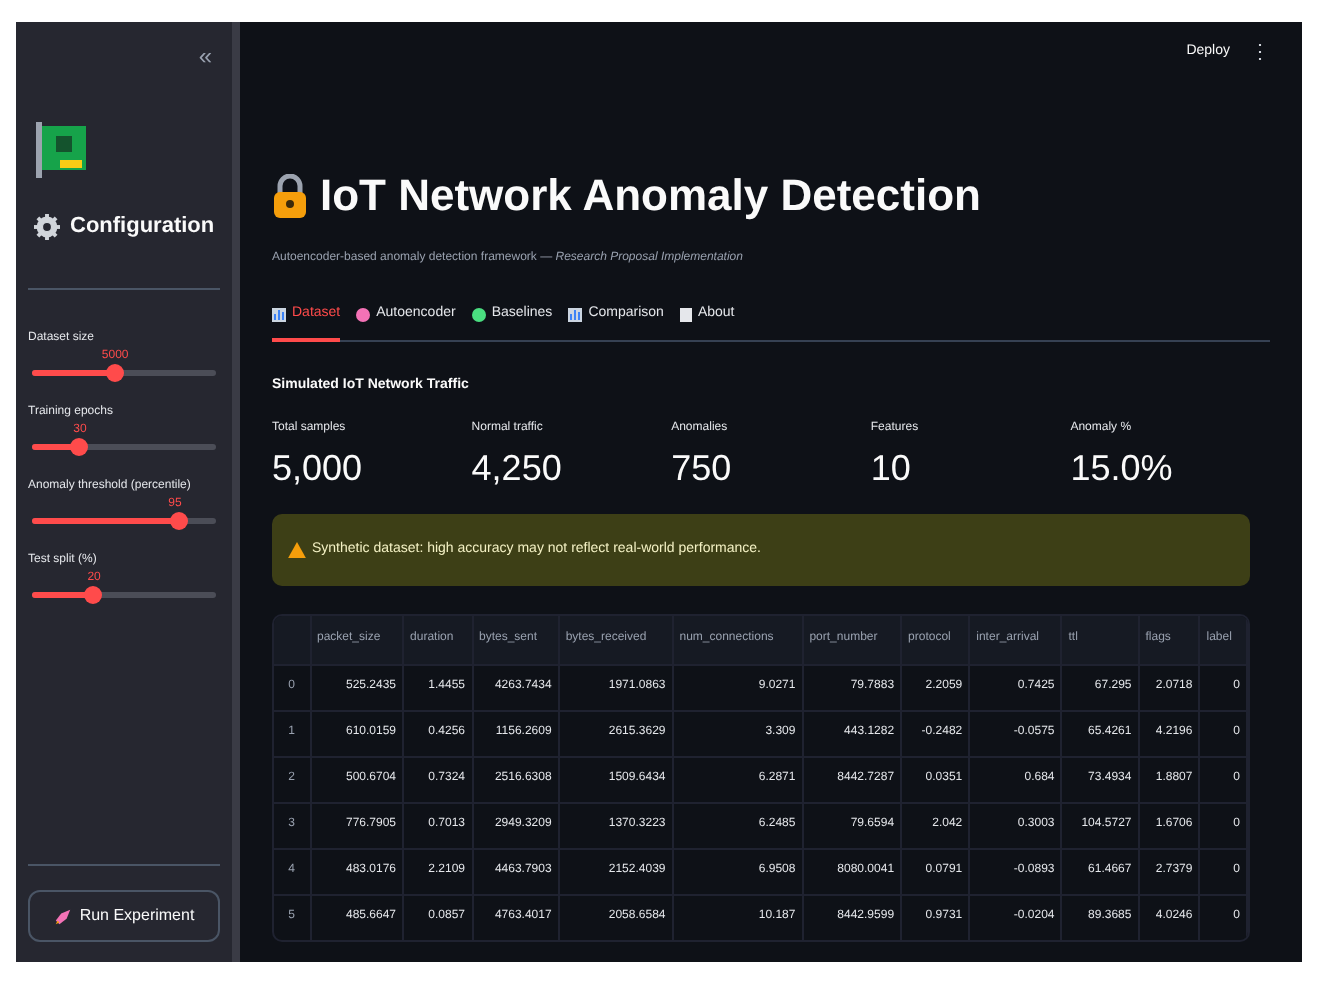  What do you see at coordinates (516, 468) in the screenshot?
I see `metric-value: 4,250` at bounding box center [516, 468].